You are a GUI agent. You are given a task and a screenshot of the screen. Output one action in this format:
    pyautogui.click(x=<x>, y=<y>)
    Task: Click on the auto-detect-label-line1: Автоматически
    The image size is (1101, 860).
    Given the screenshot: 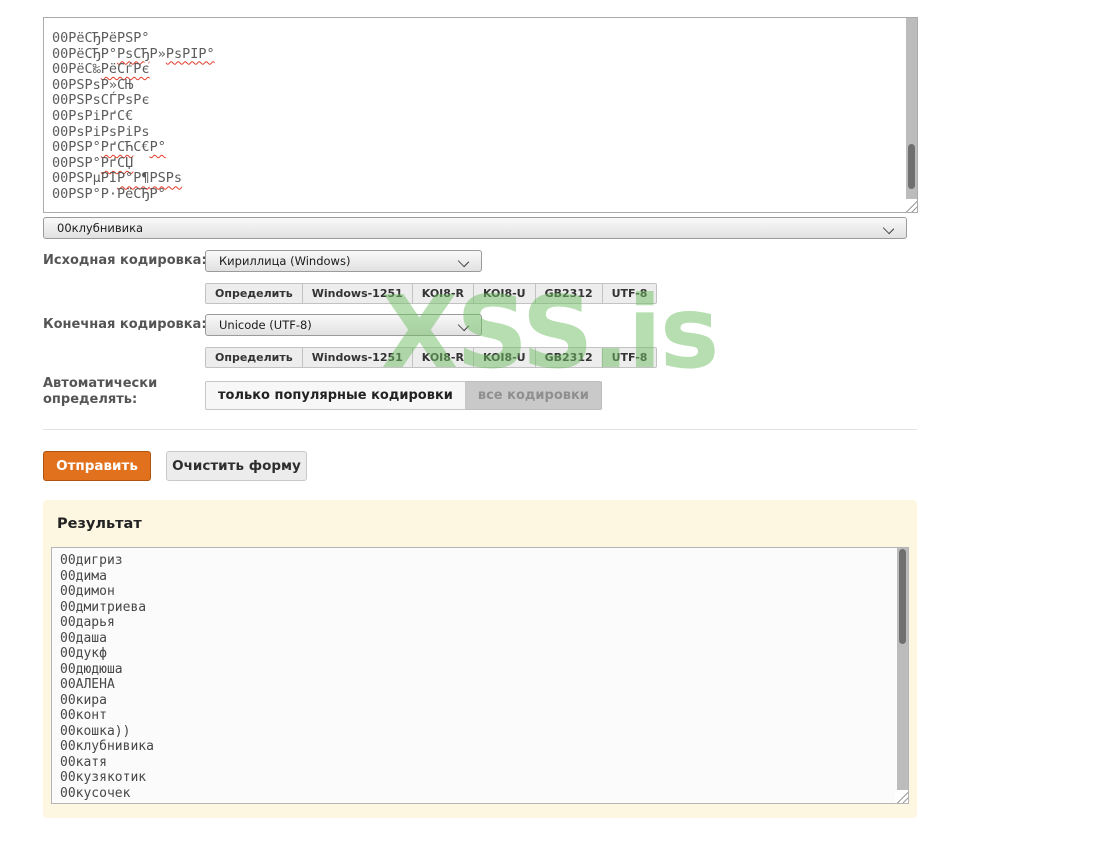 What is the action you would take?
    pyautogui.click(x=100, y=383)
    